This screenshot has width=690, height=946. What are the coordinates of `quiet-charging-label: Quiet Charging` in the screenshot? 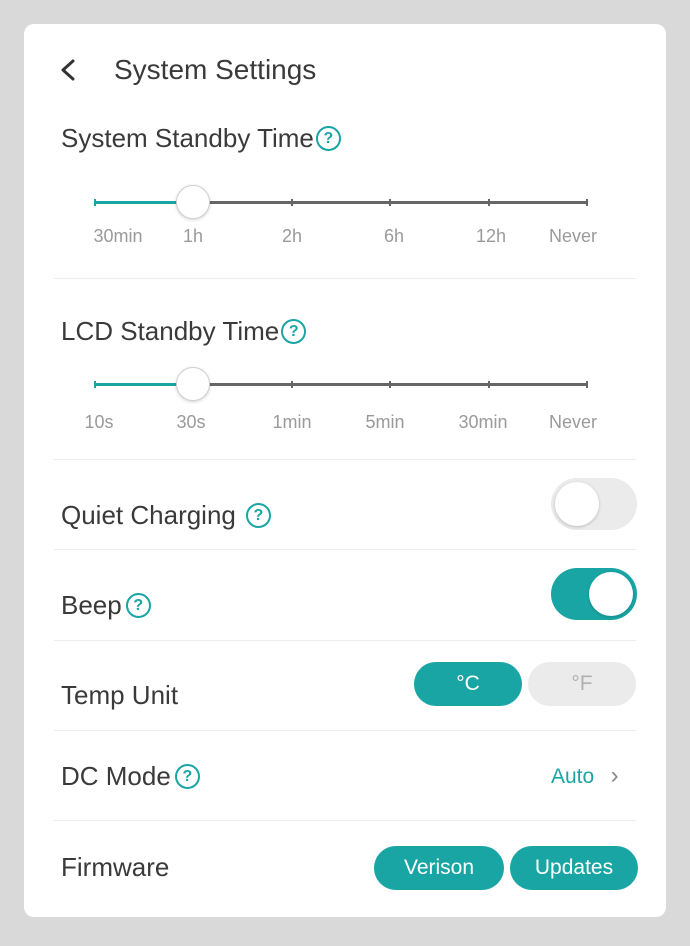 It's located at (148, 515).